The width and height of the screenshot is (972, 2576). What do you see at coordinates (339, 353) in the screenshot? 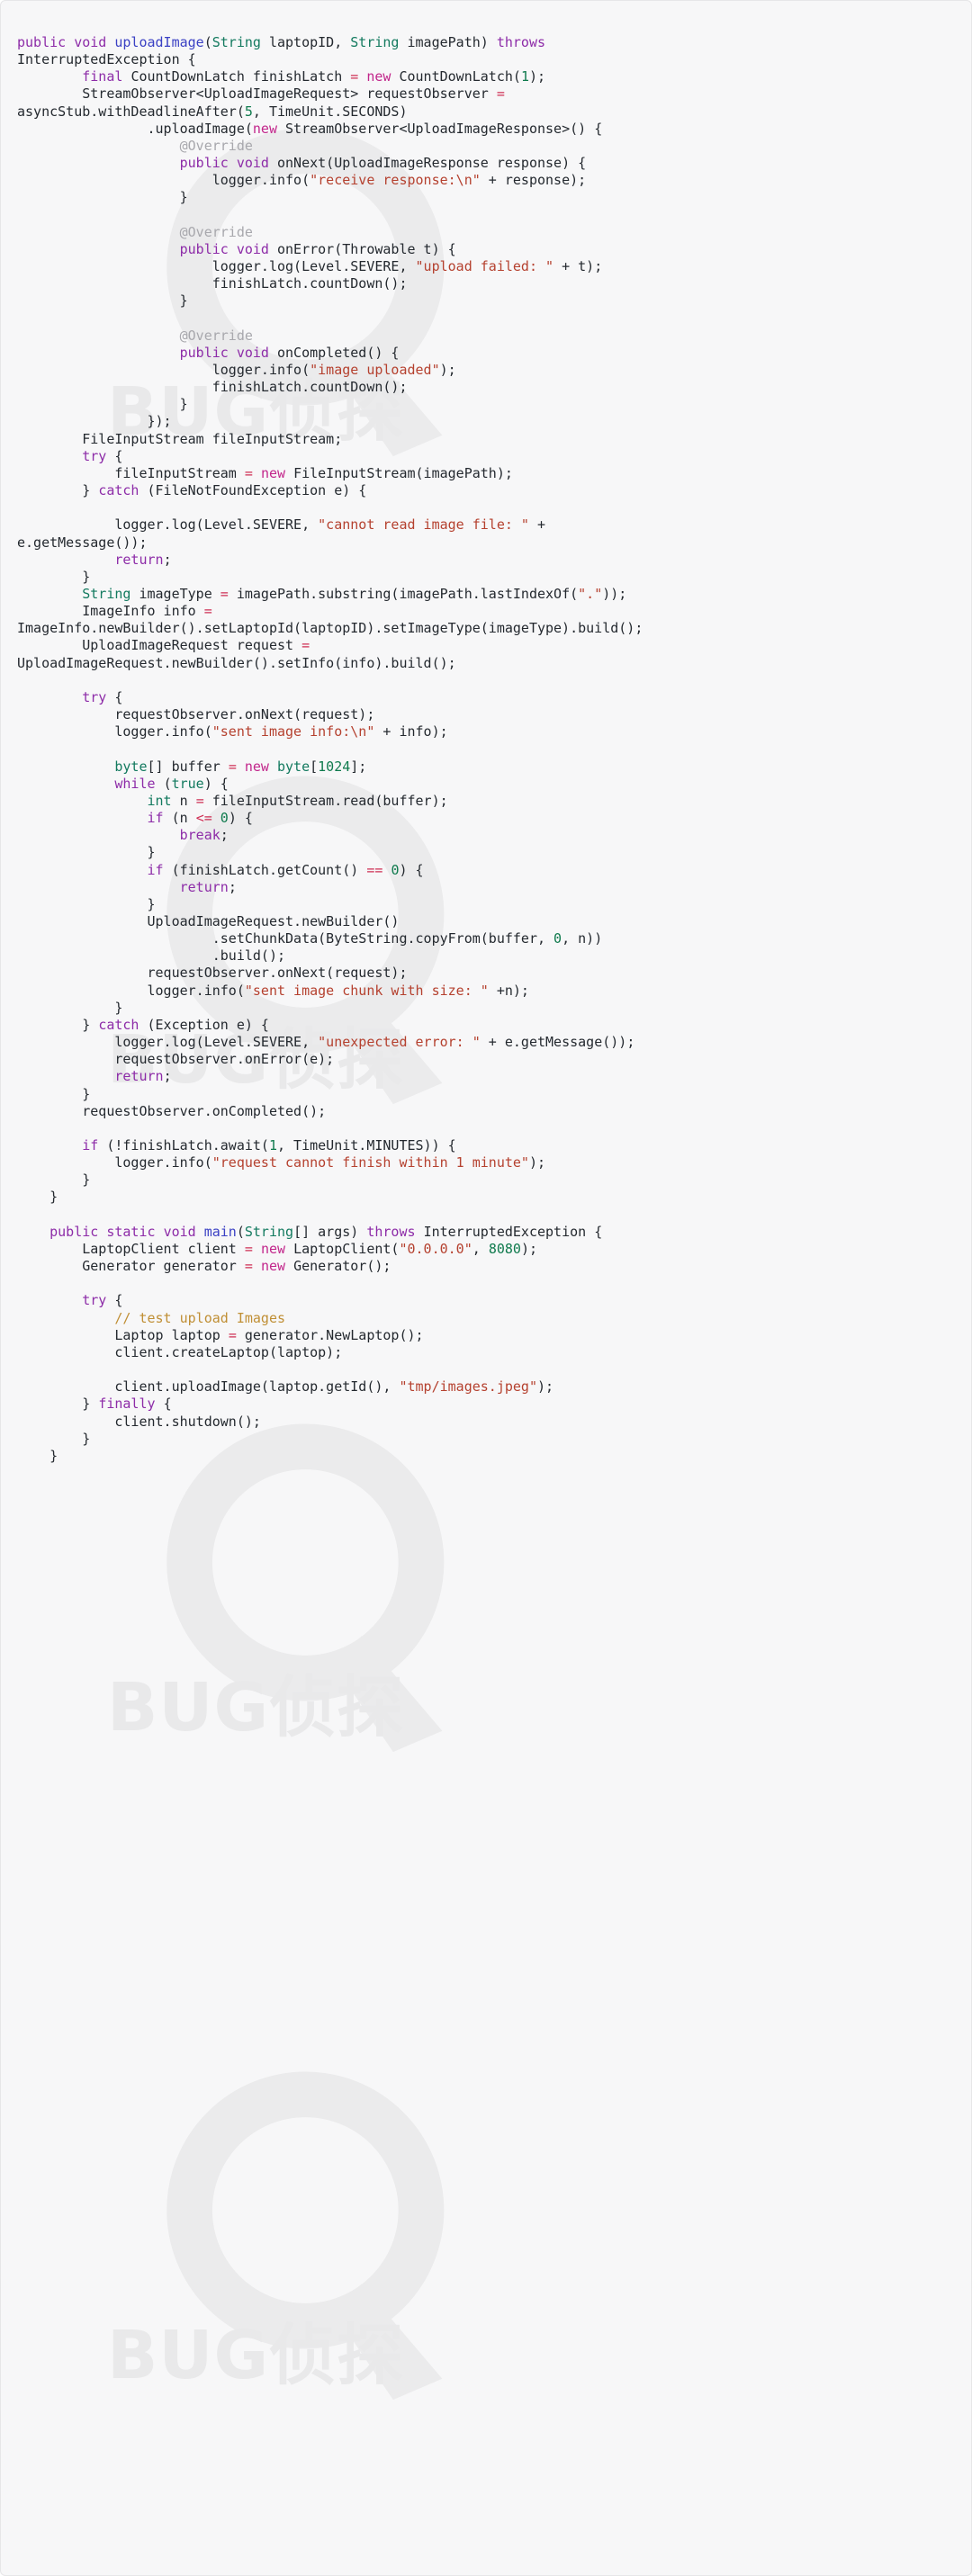
I see `code-token-plain: onCompleted() {` at bounding box center [339, 353].